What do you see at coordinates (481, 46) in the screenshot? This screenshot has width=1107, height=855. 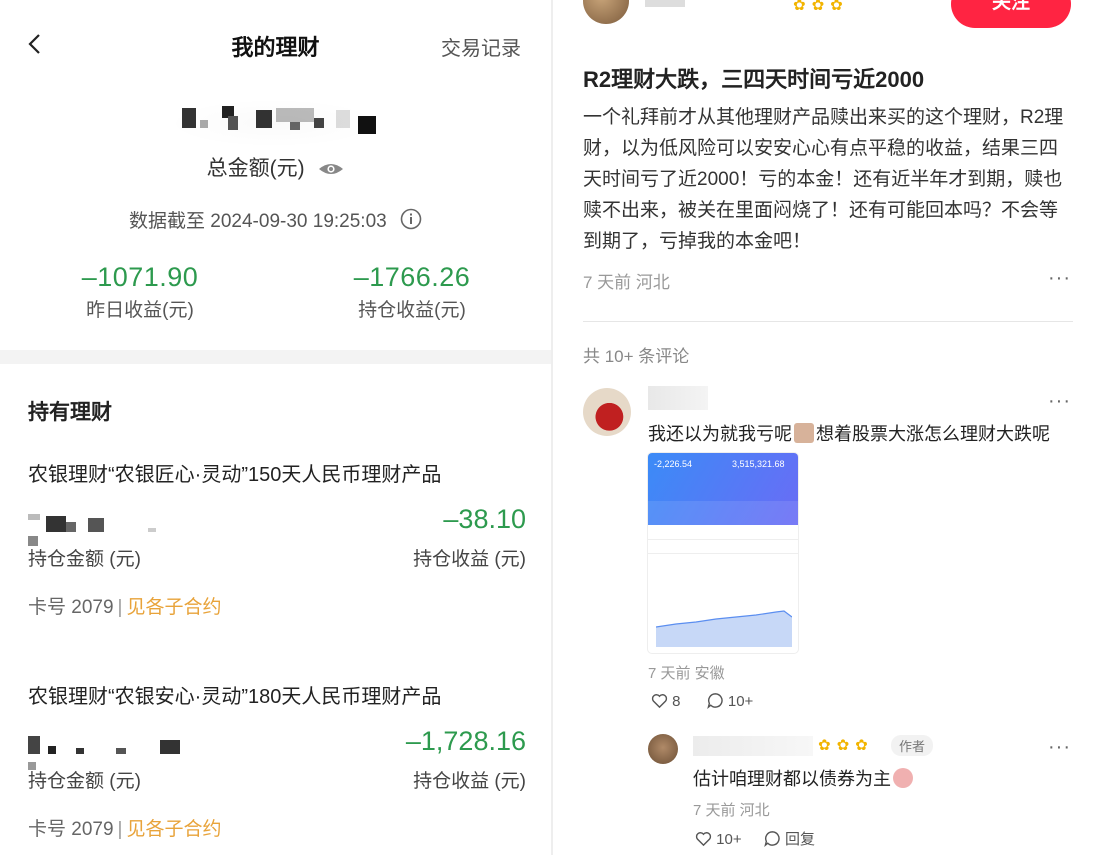 I see `transaction-records-link: 交易记录` at bounding box center [481, 46].